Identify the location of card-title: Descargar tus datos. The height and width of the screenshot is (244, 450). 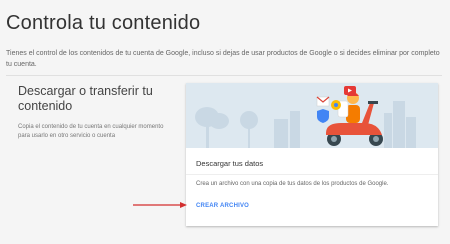
(230, 163).